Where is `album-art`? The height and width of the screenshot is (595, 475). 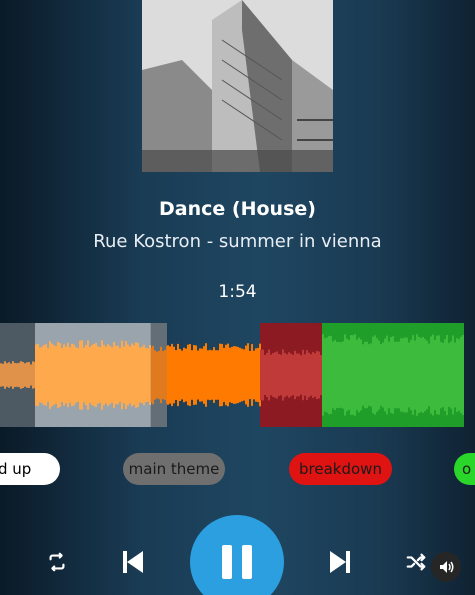 album-art is located at coordinates (237, 86).